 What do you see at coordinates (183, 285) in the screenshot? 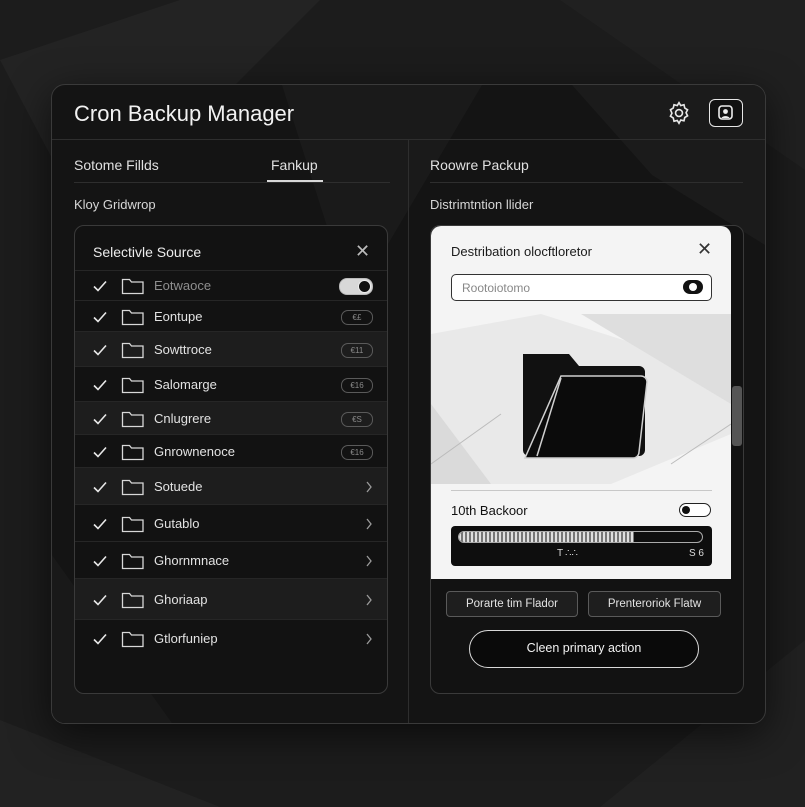
I see `source-row-label: Eotwaoce` at bounding box center [183, 285].